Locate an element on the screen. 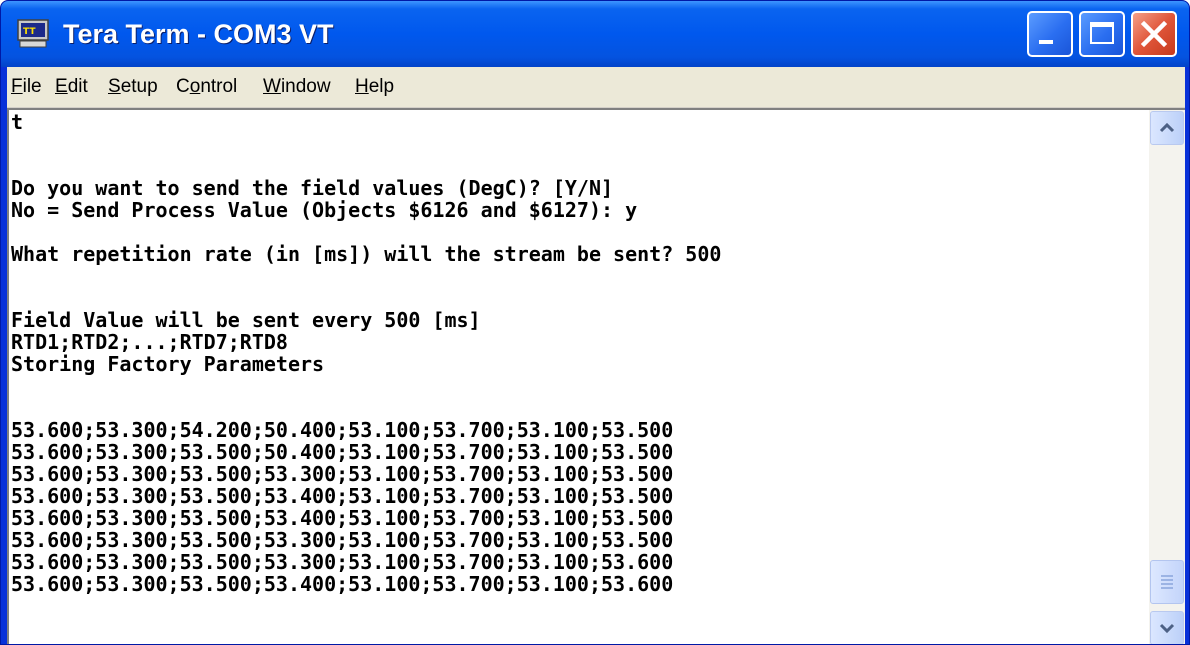 The width and height of the screenshot is (1190, 645). menu-setup-label: etup is located at coordinates (139, 86).